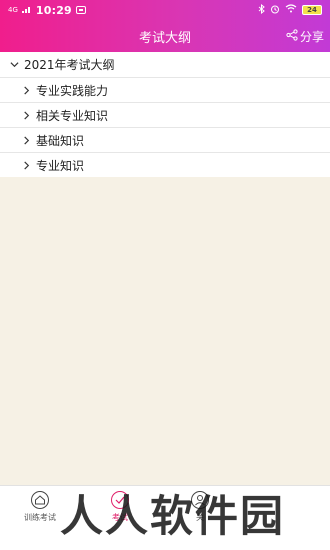 This screenshot has width=330, height=550. What do you see at coordinates (275, 10) in the screenshot?
I see `alarm-icon` at bounding box center [275, 10].